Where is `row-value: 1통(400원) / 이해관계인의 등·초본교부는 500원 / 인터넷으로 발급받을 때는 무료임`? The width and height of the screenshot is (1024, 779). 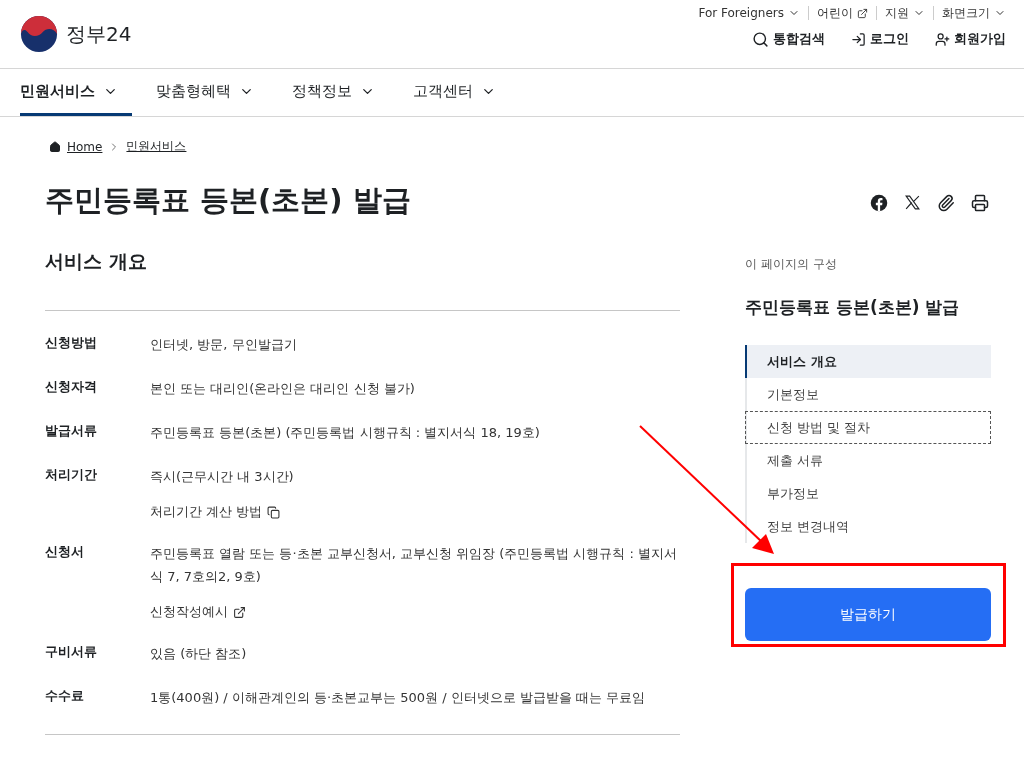
row-value: 1통(400원) / 이해관계인의 등·초본교부는 500원 / 인터넷으로 발급받을 때는 무료임 is located at coordinates (398, 698).